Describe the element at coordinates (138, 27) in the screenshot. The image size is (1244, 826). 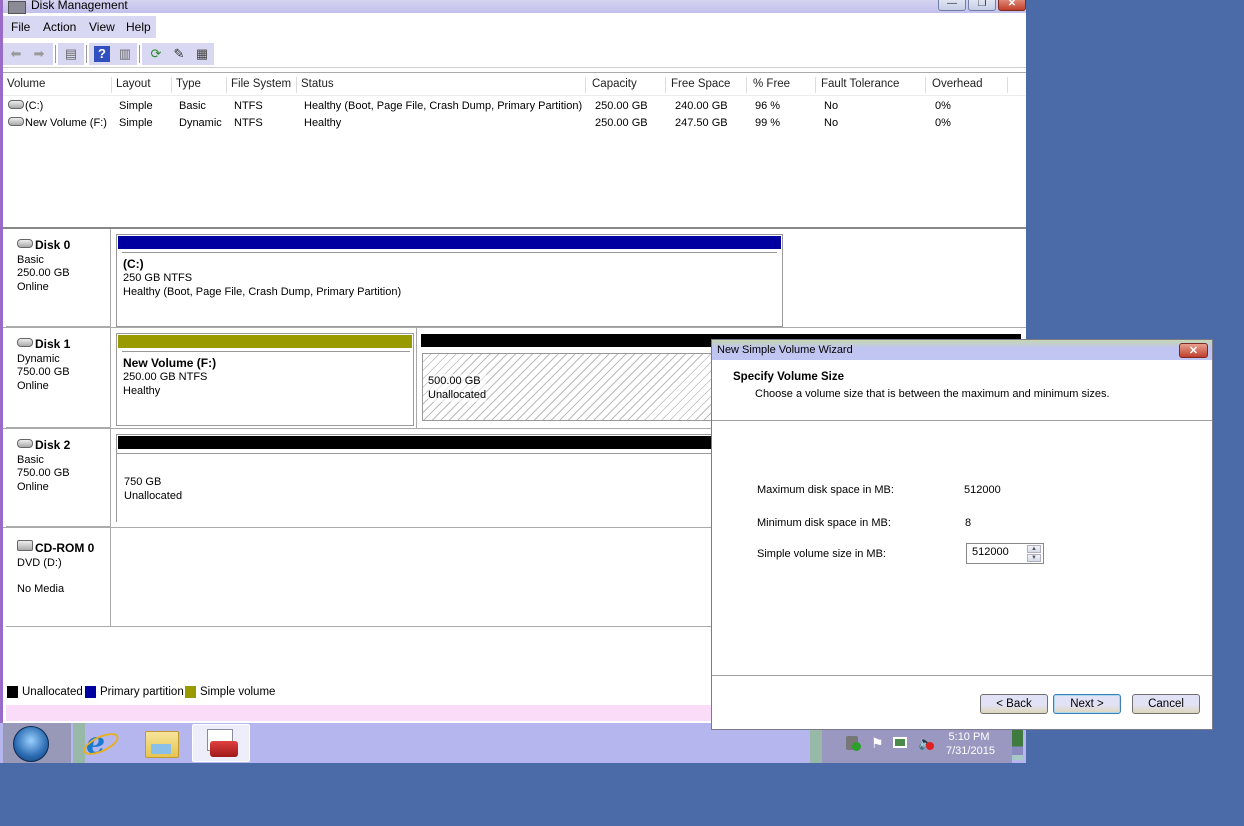
I see `menu-help: Help` at that location.